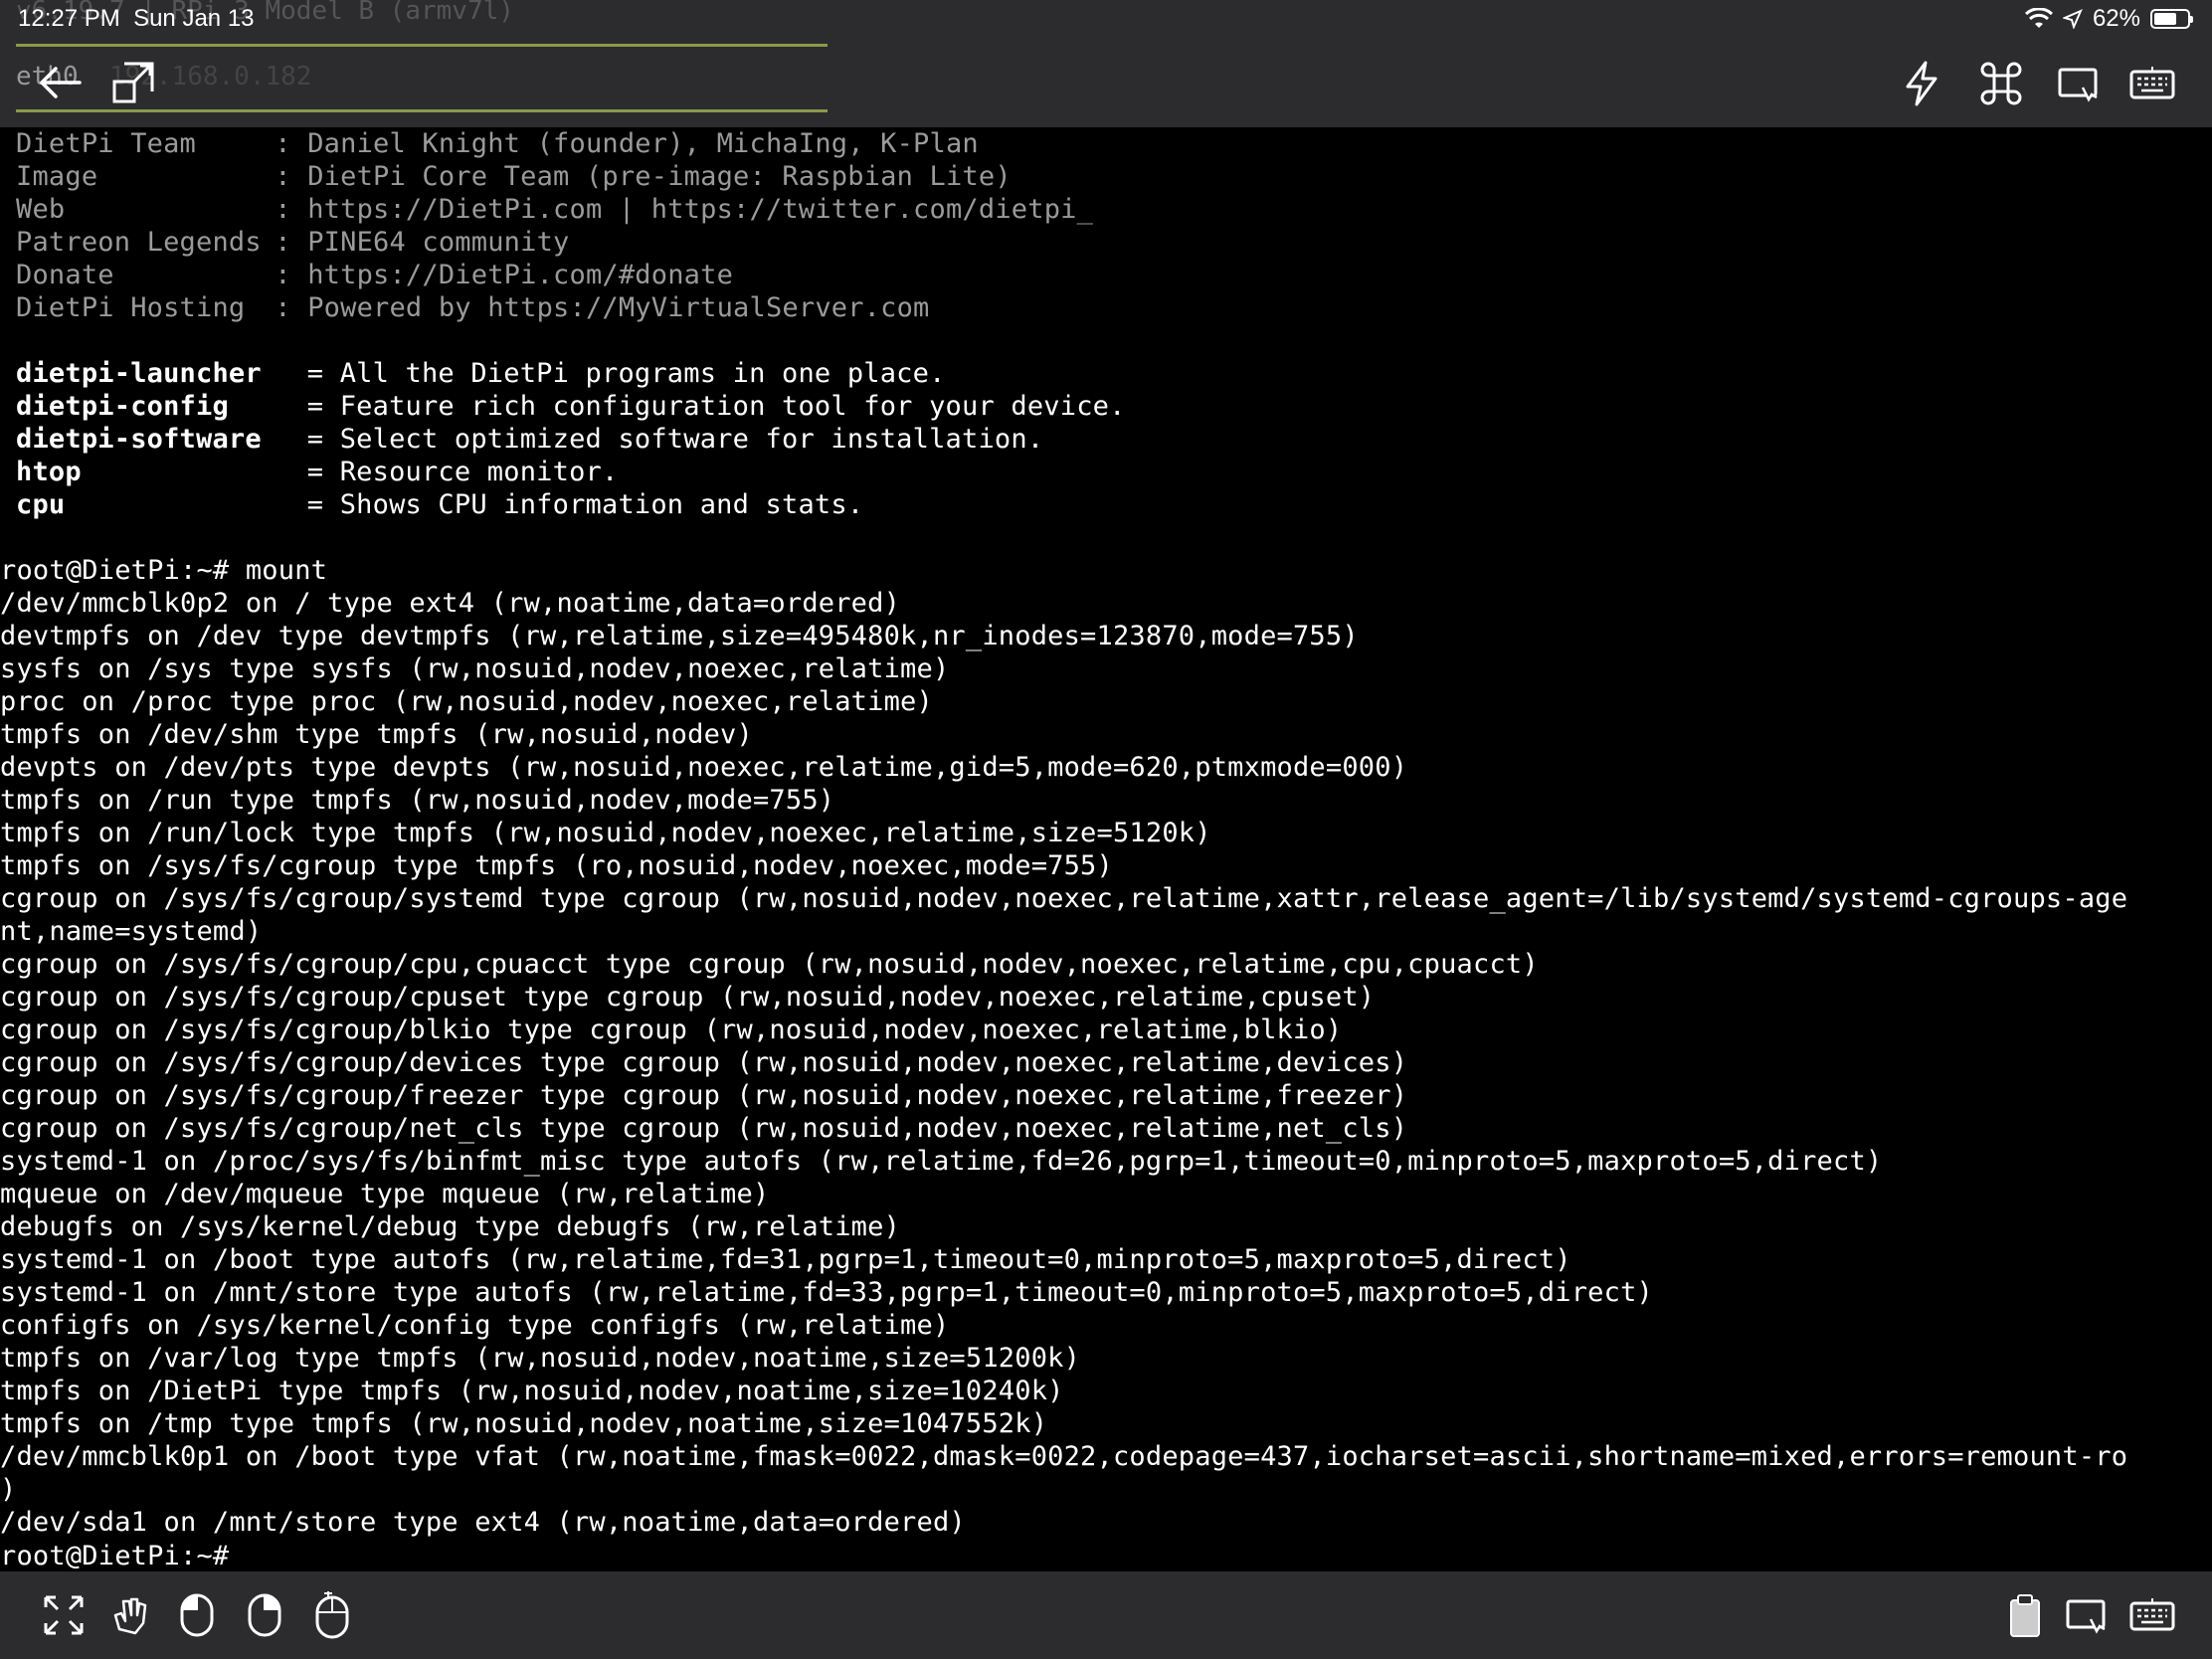 The image size is (2212, 1659). I want to click on command-name: htop, so click(49, 472).